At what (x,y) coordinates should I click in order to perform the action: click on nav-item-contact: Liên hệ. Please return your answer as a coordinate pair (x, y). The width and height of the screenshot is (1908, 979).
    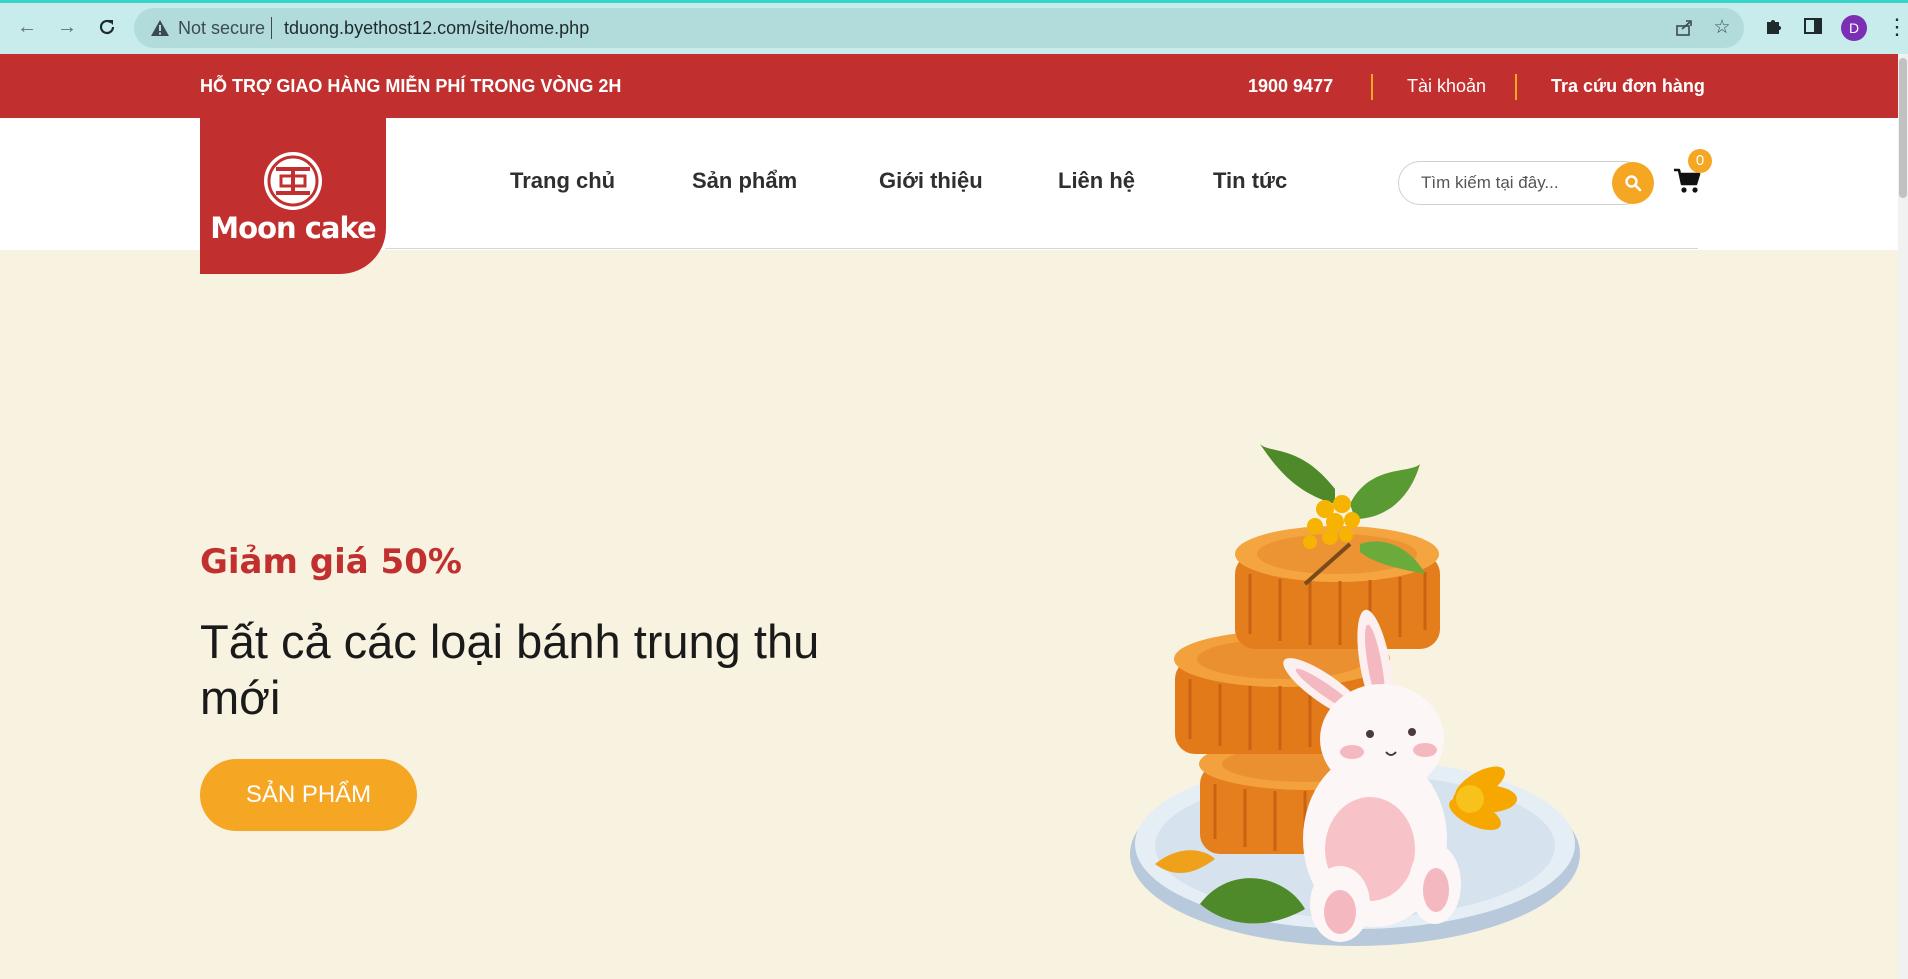
    Looking at the image, I should click on (1096, 181).